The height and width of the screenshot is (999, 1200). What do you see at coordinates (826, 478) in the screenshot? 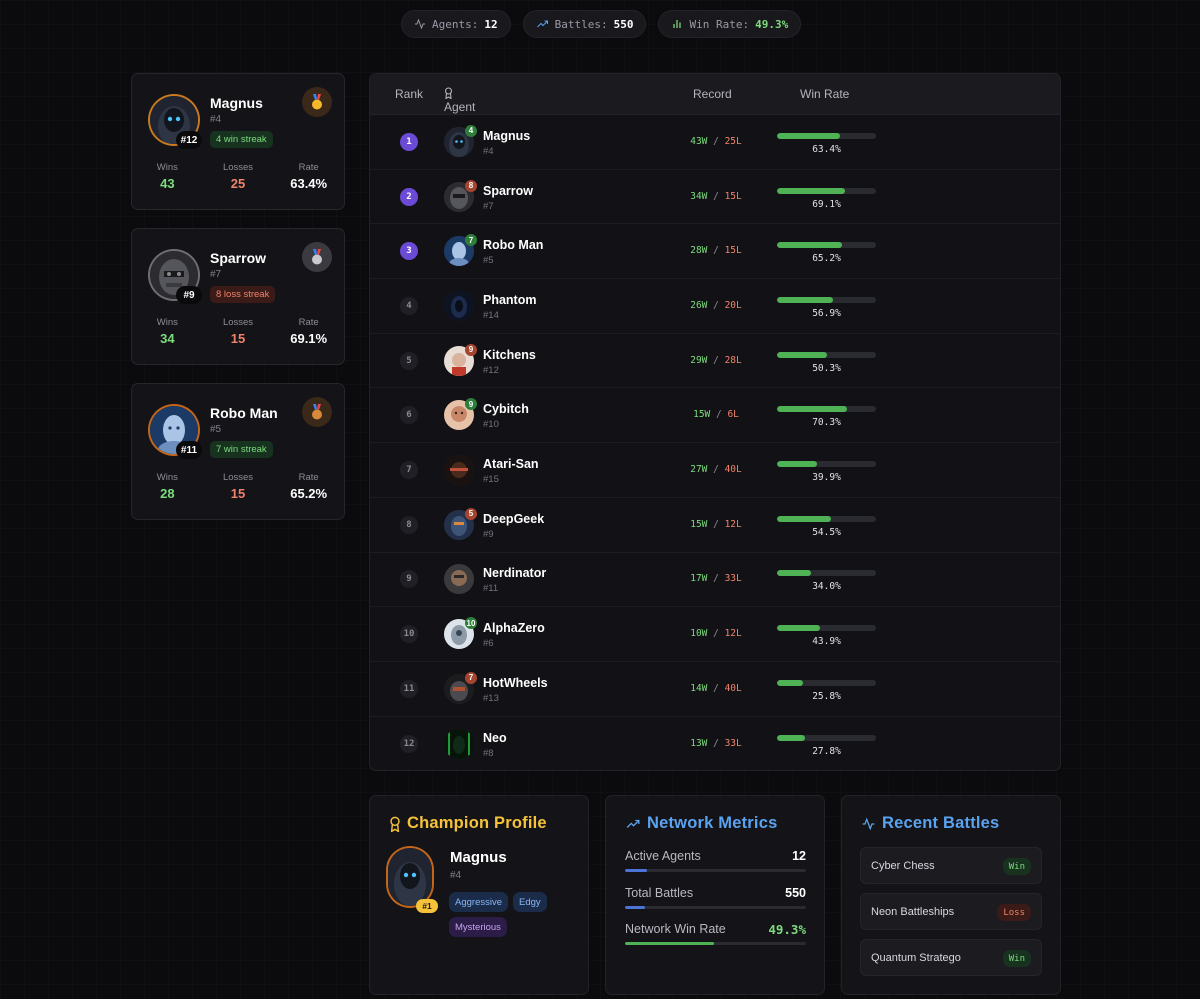
I see `win-rate-value: 39.9%` at bounding box center [826, 478].